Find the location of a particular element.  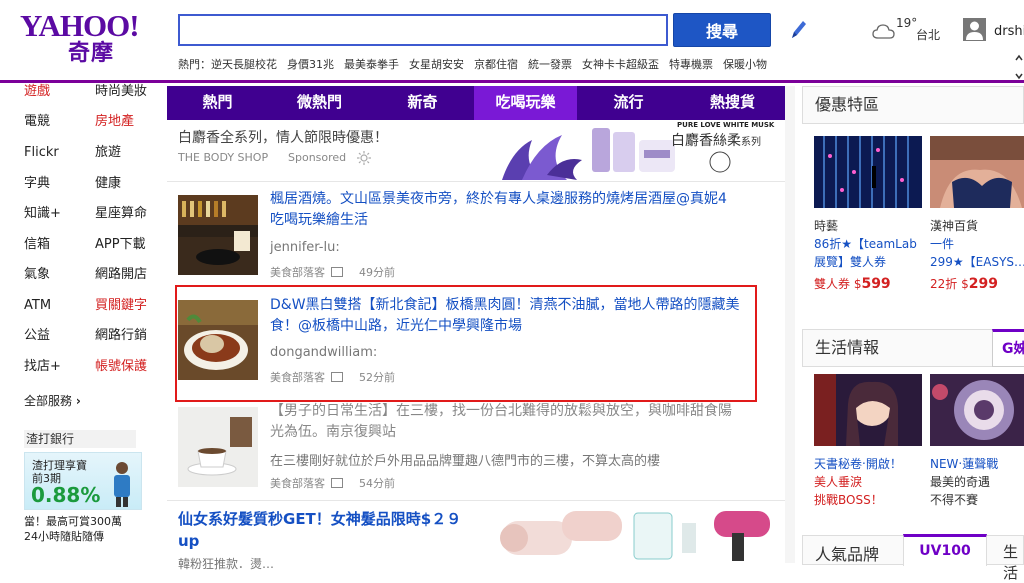

nav-item-flickr: Flickr is located at coordinates (41, 153).